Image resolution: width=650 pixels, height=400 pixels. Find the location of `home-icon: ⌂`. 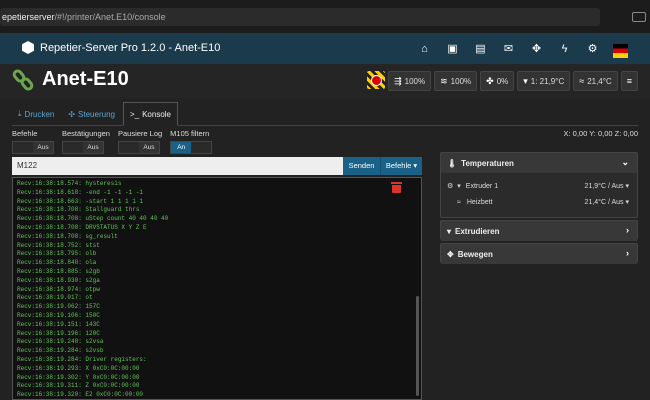

home-icon: ⌂ is located at coordinates (424, 49).